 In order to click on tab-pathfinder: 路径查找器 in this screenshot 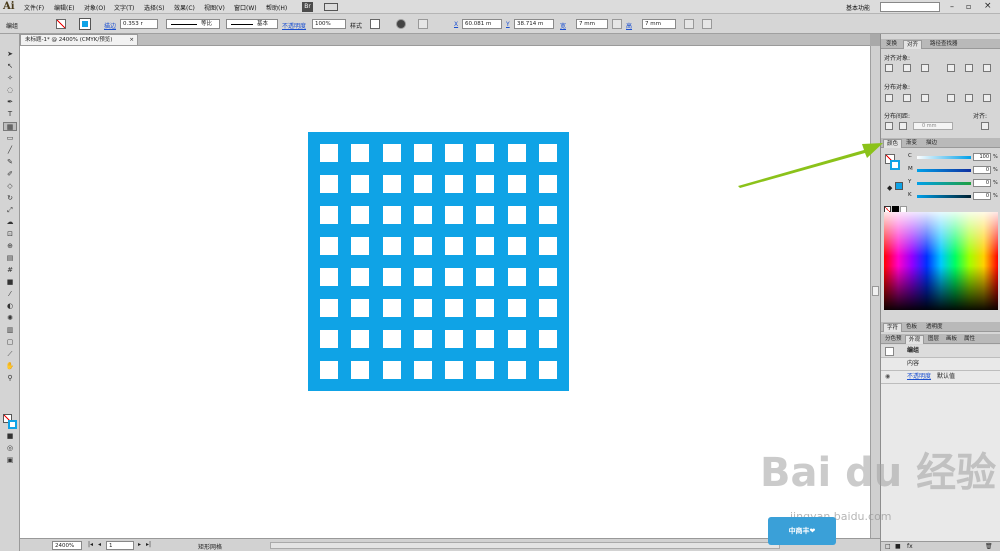, I will do `click(944, 44)`.